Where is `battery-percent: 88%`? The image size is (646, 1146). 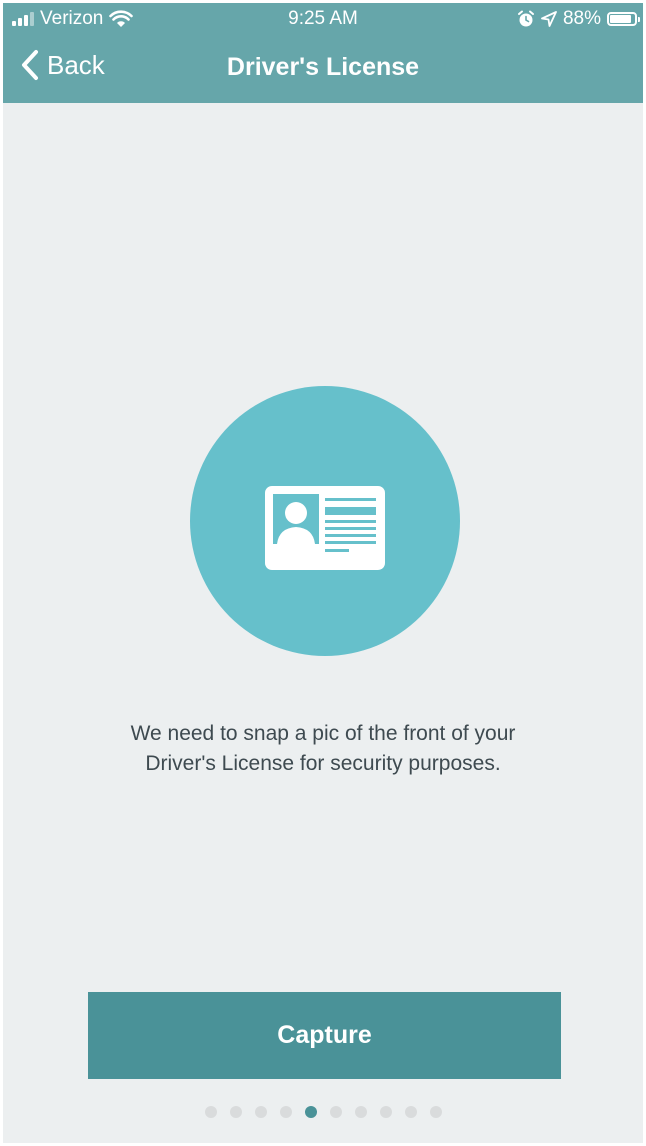 battery-percent: 88% is located at coordinates (581, 18).